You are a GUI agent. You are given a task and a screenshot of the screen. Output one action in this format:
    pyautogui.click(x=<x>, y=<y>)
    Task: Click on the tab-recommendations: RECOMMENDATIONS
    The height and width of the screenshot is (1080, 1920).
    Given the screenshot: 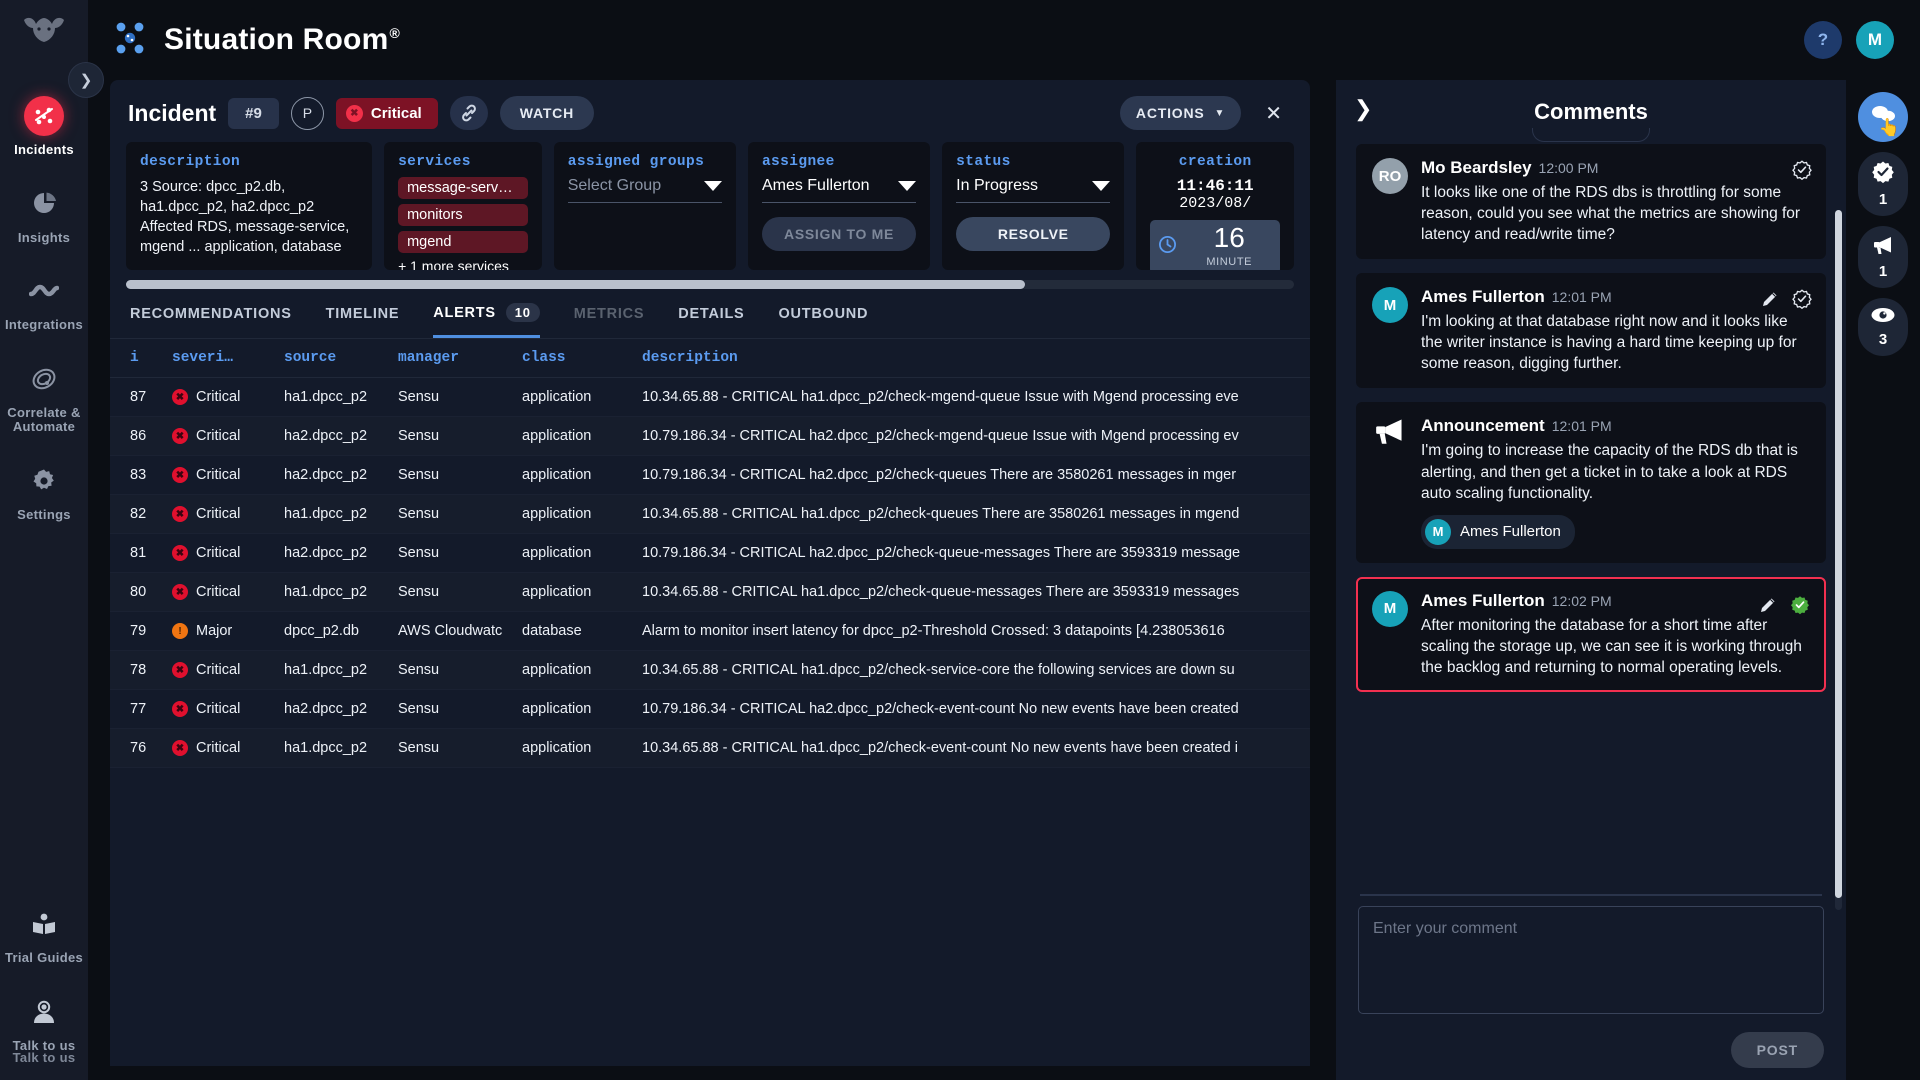 What is the action you would take?
    pyautogui.click(x=211, y=322)
    